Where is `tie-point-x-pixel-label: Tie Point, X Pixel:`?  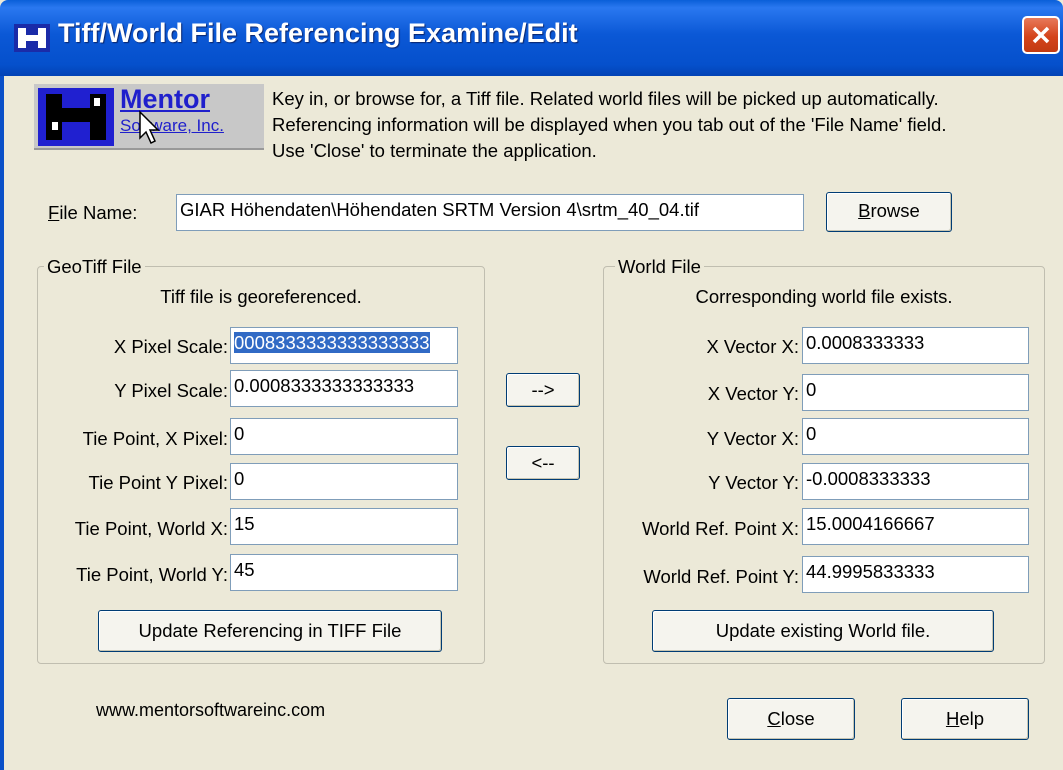
tie-point-x-pixel-label: Tie Point, X Pixel: is located at coordinates (155, 438).